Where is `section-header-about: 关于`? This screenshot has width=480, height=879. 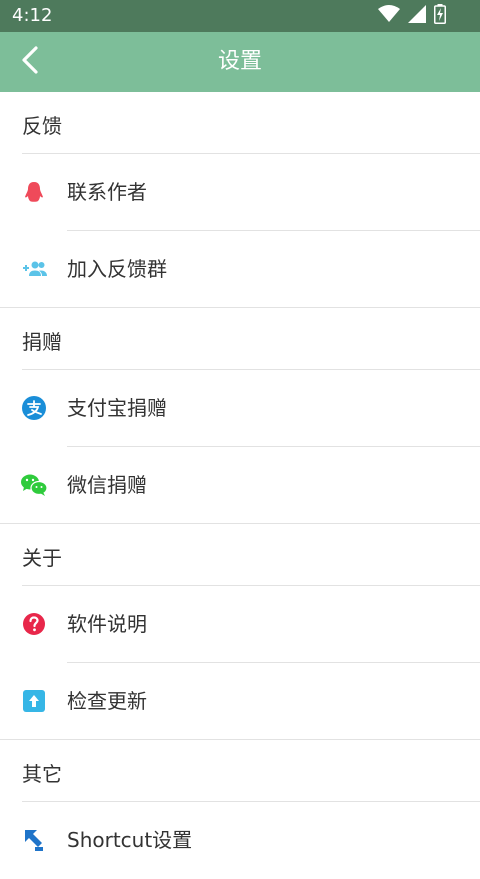
section-header-about: 关于 is located at coordinates (240, 555).